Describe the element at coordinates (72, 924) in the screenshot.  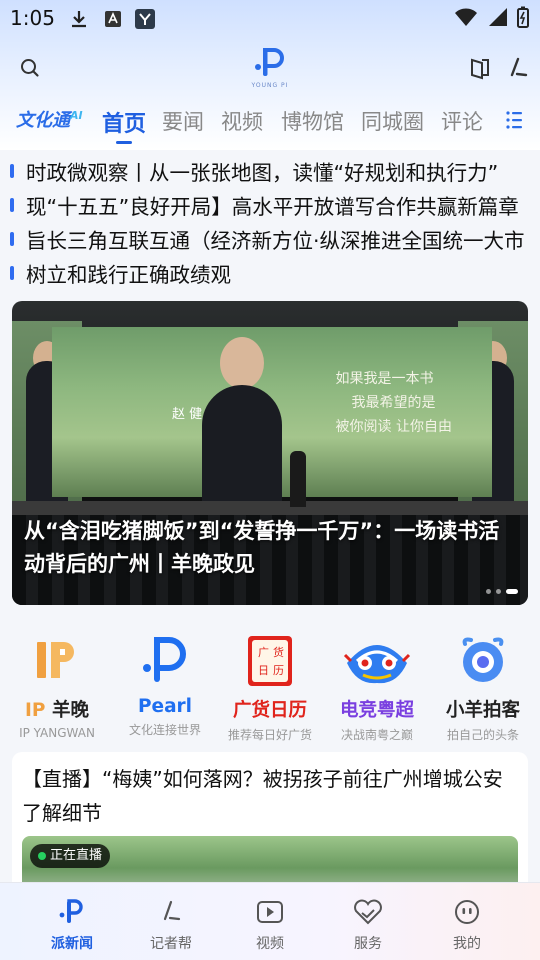
I see `nav-pai-news: 派新闻` at that location.